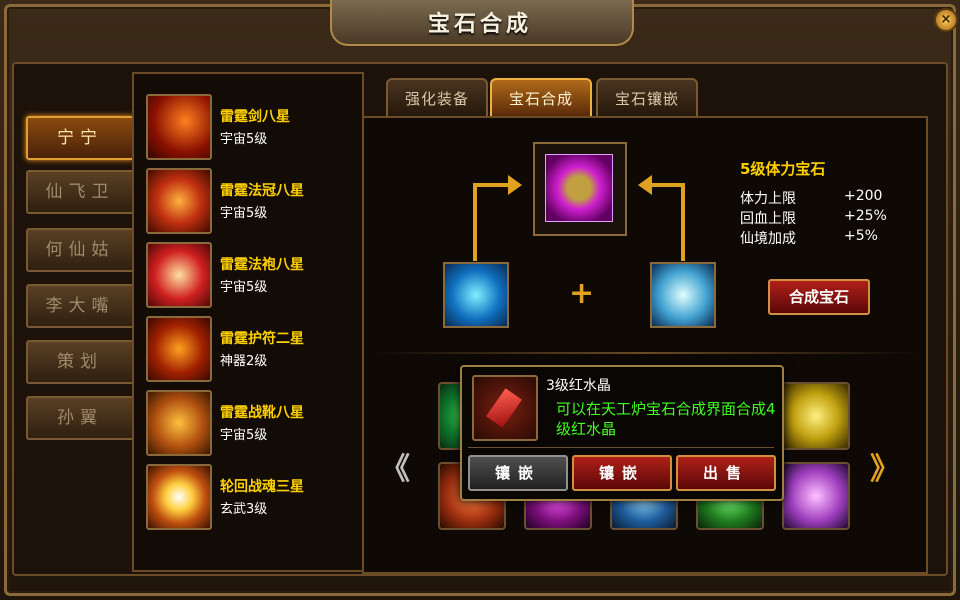 This screenshot has width=960, height=600. What do you see at coordinates (251, 349) in the screenshot?
I see `equipment-item: 雷霆护符二星 神器2级` at bounding box center [251, 349].